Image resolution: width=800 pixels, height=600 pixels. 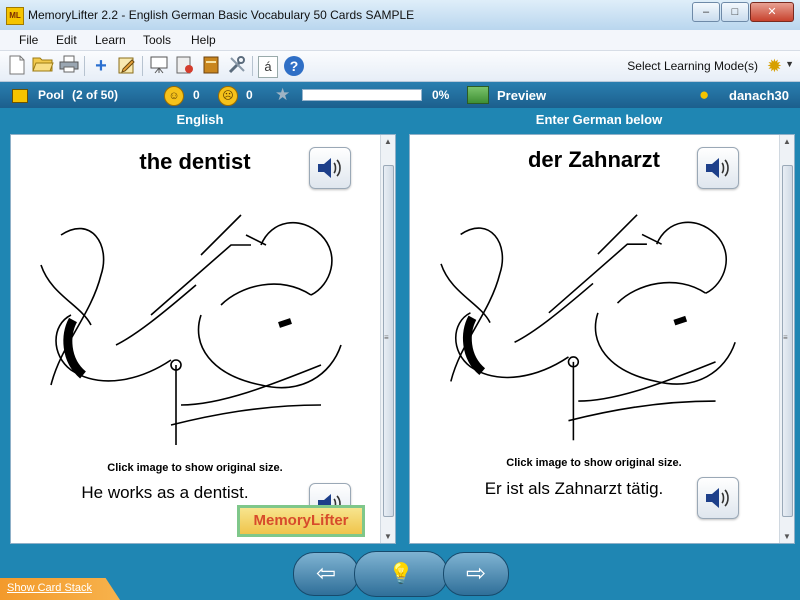 What do you see at coordinates (692, 66) in the screenshot?
I see `learning-mode-label: Select Learning Mode(s)` at bounding box center [692, 66].